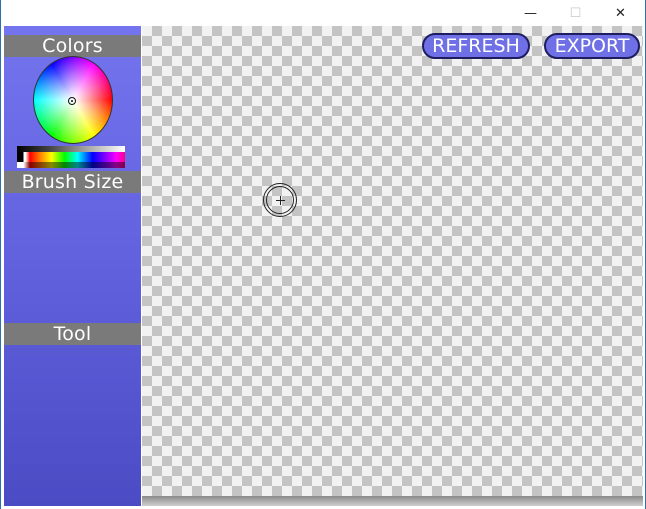 This screenshot has width=646, height=509. What do you see at coordinates (392, 501) in the screenshot?
I see `canvas-scroll-bar` at bounding box center [392, 501].